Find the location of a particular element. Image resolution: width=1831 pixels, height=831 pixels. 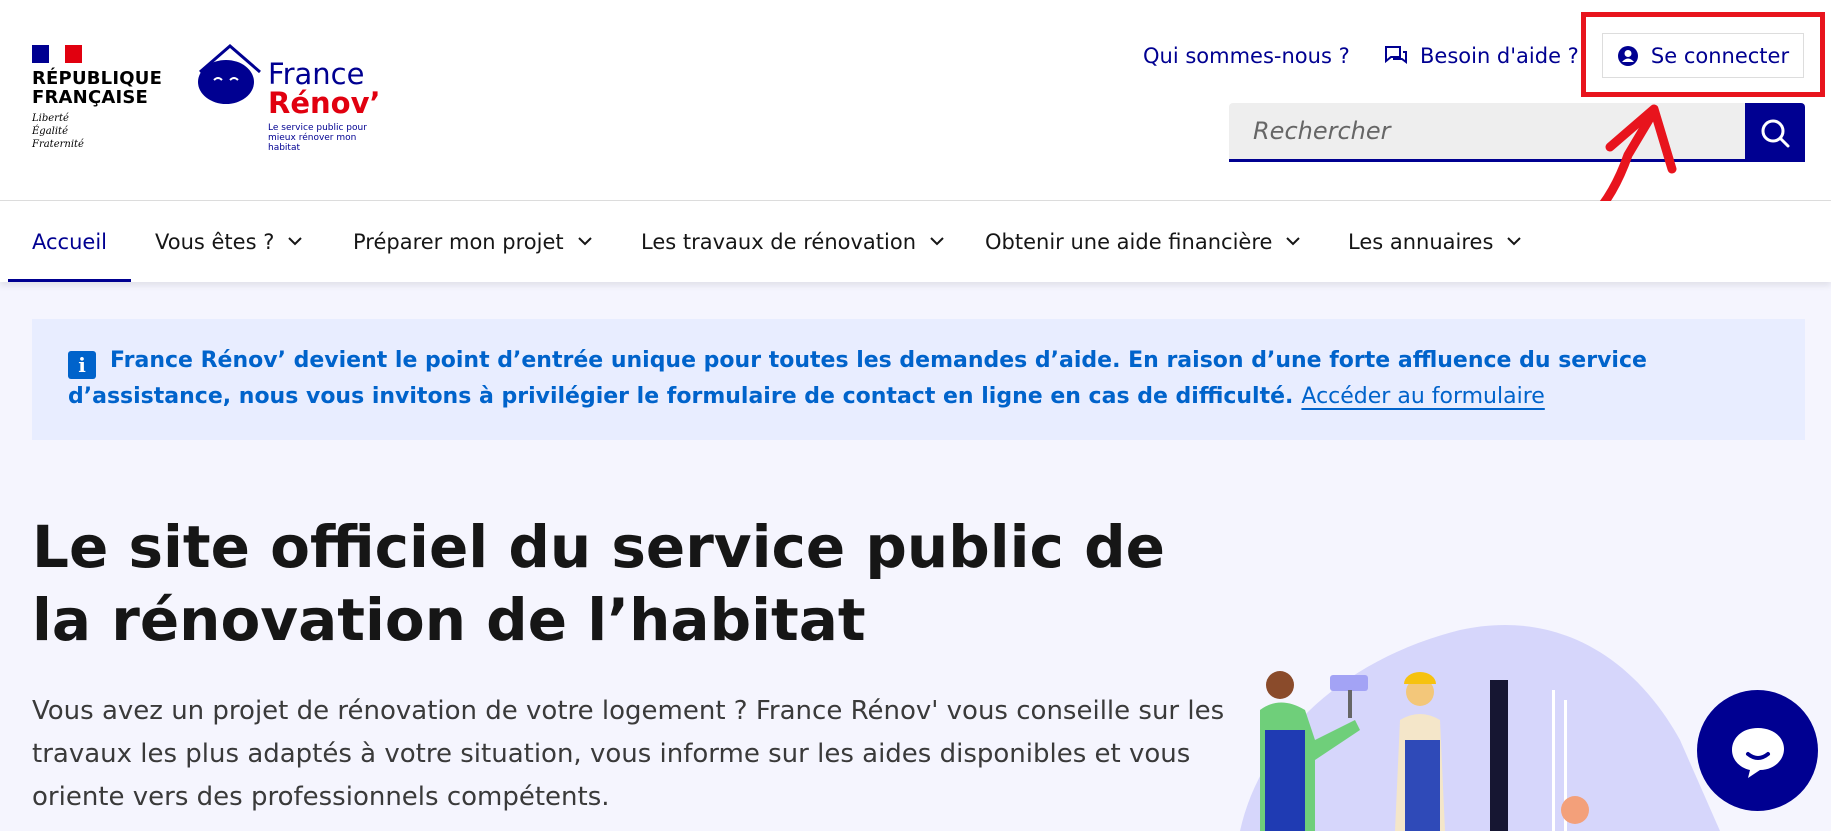

chat-bubbles-icon is located at coordinates (1396, 54).